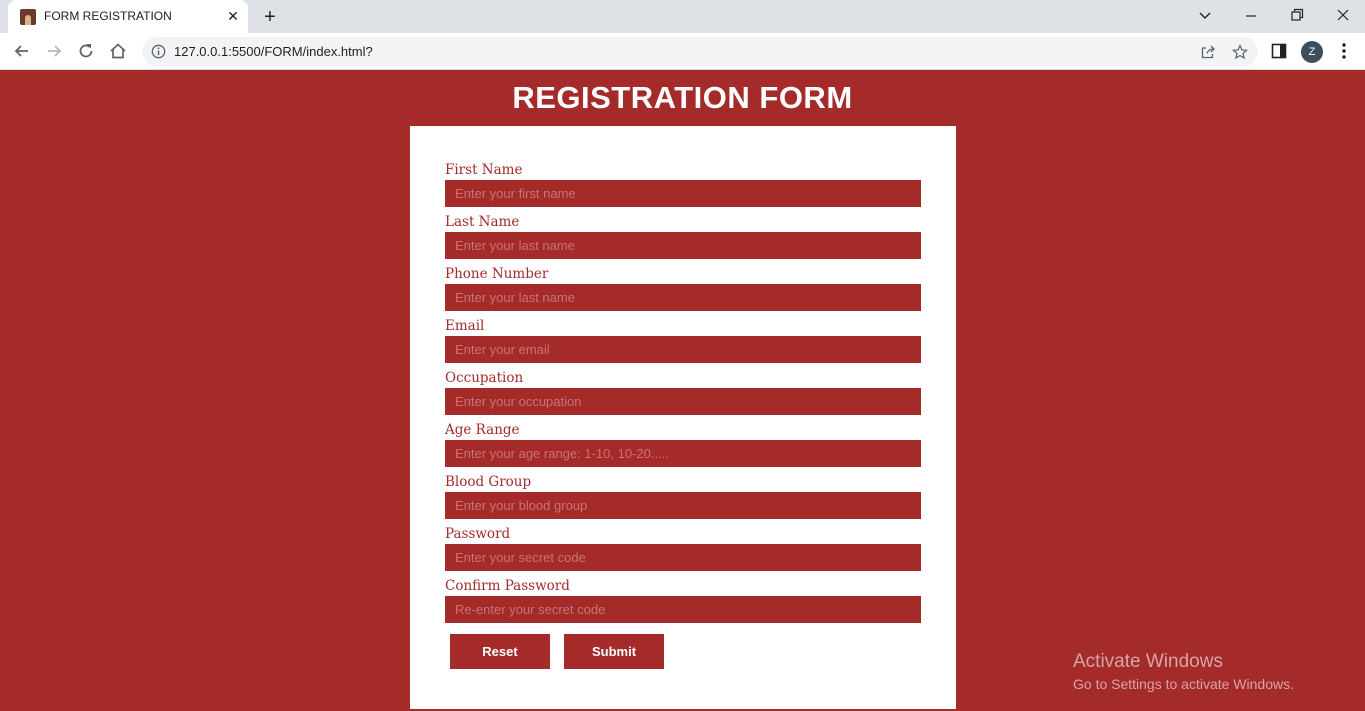 The height and width of the screenshot is (711, 1365). What do you see at coordinates (614, 651) in the screenshot?
I see `submit-button: Submit` at bounding box center [614, 651].